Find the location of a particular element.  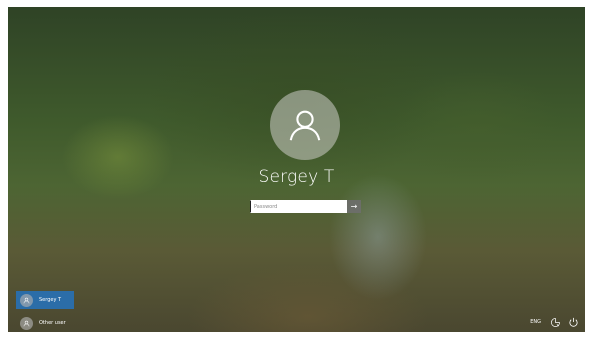

user-tile-sergey: Sergey T is located at coordinates (45, 300).